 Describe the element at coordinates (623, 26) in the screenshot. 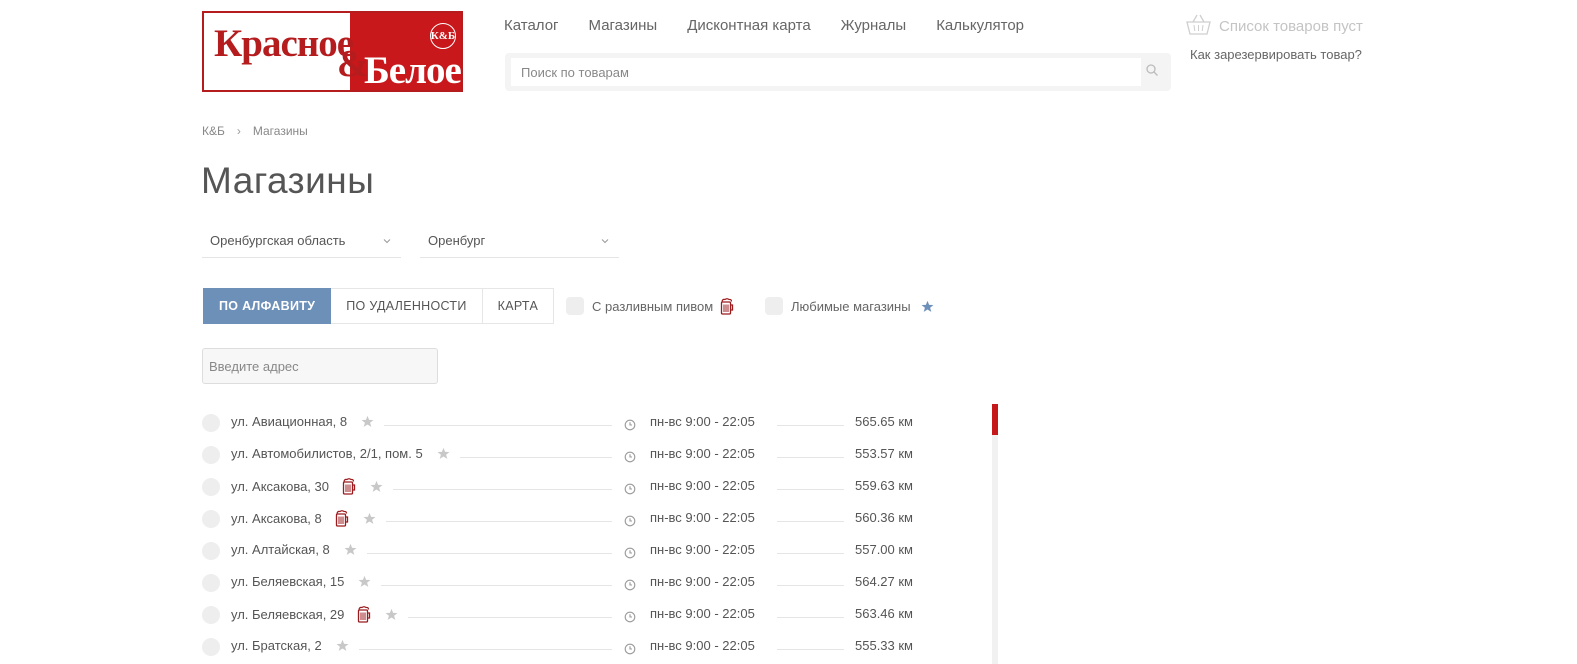

I see `nav-stores: Магазины` at that location.